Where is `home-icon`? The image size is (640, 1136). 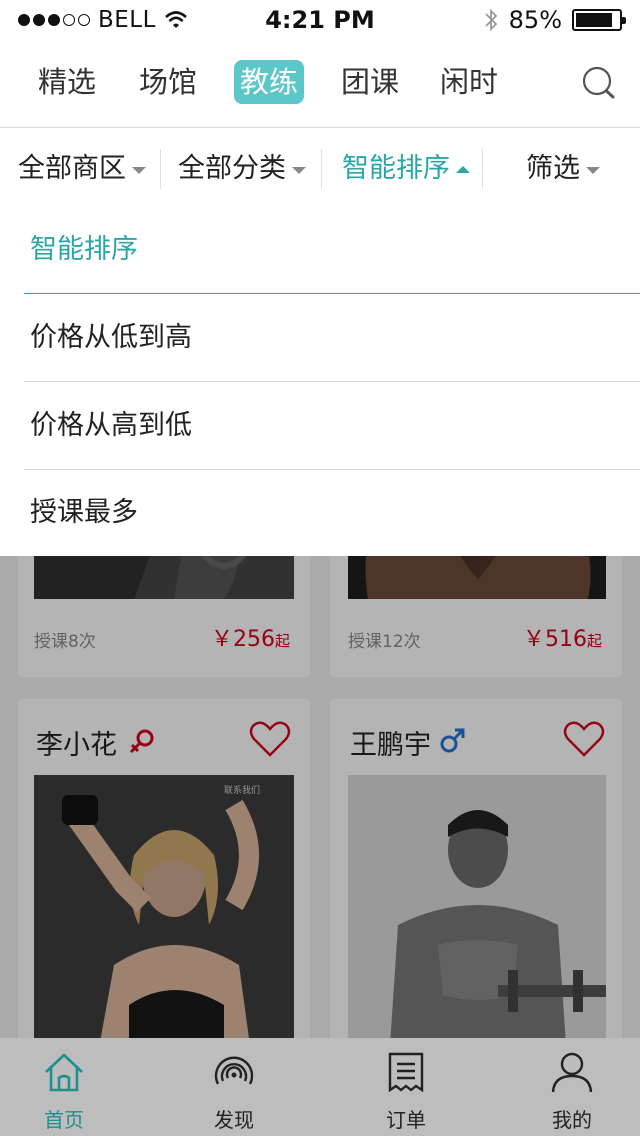 home-icon is located at coordinates (64, 1072).